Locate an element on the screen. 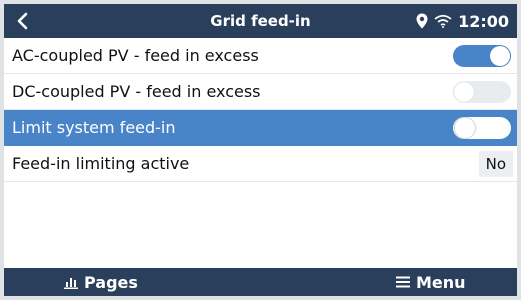  setting-dc-coupled-pv-feed-in: DC-coupled PV - feed in excess is located at coordinates (260, 92).